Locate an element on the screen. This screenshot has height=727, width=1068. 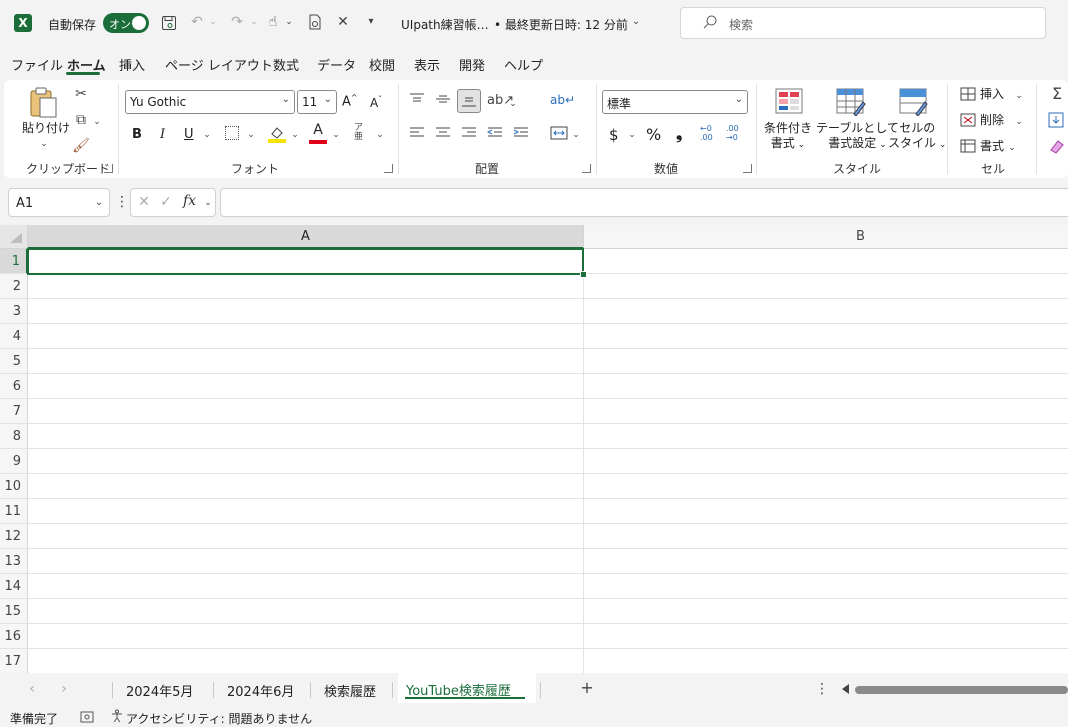
currency-button: $ is located at coordinates (614, 135).